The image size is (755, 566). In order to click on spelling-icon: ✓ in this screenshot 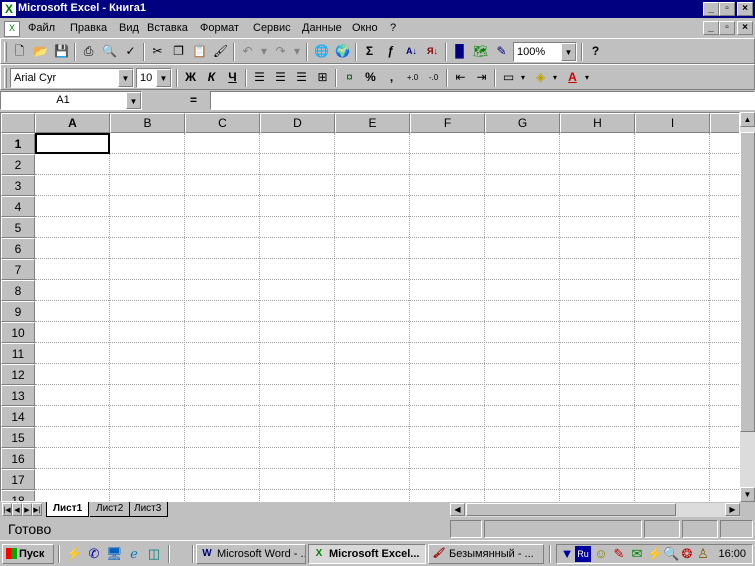, I will do `click(130, 52)`.